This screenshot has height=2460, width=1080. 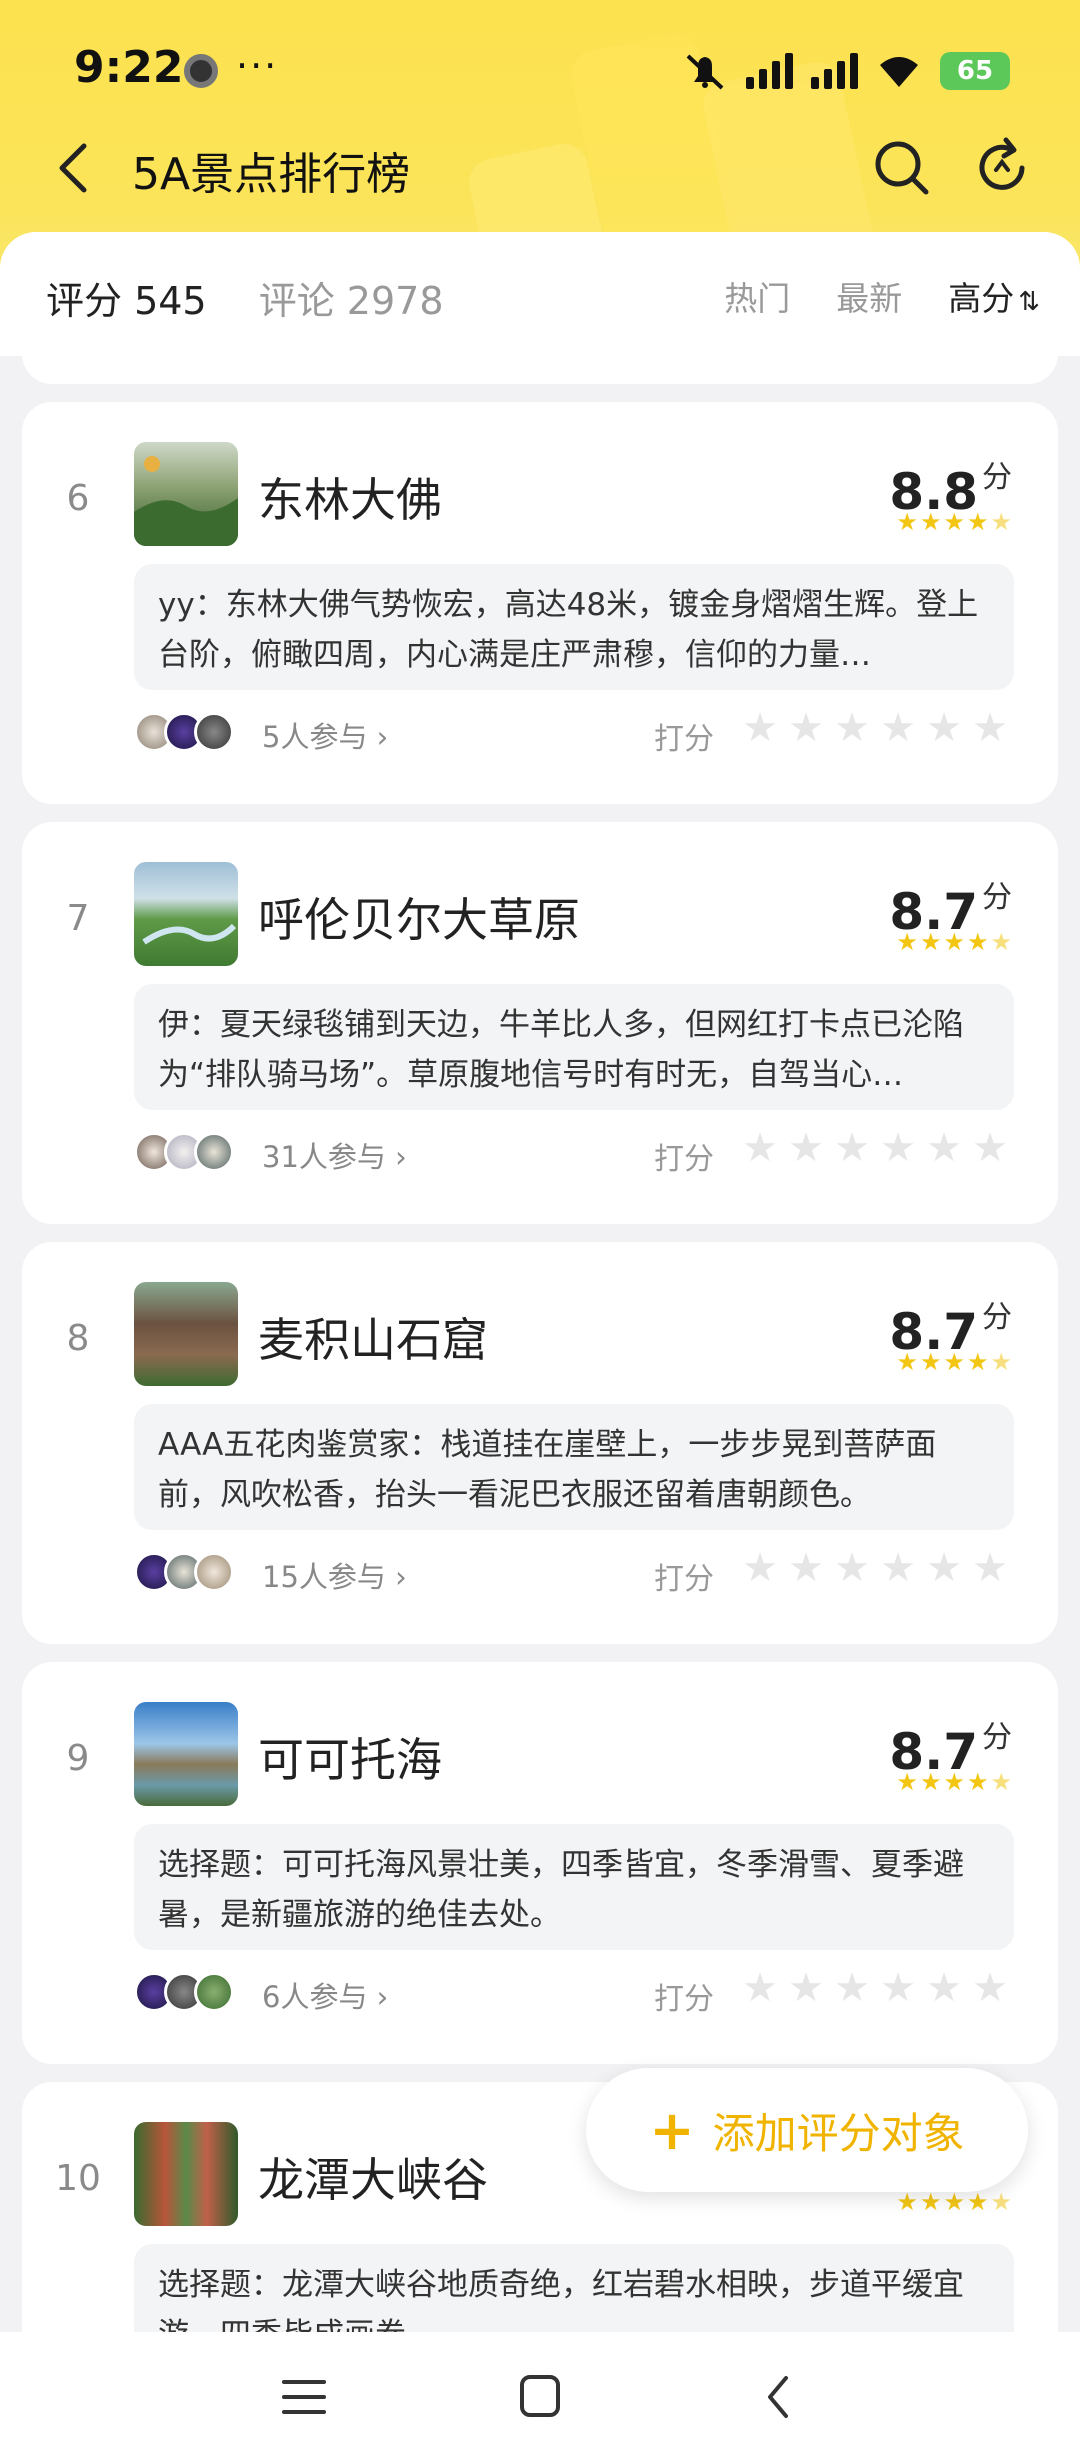 I want to click on chevron-left-icon, so click(x=73, y=168).